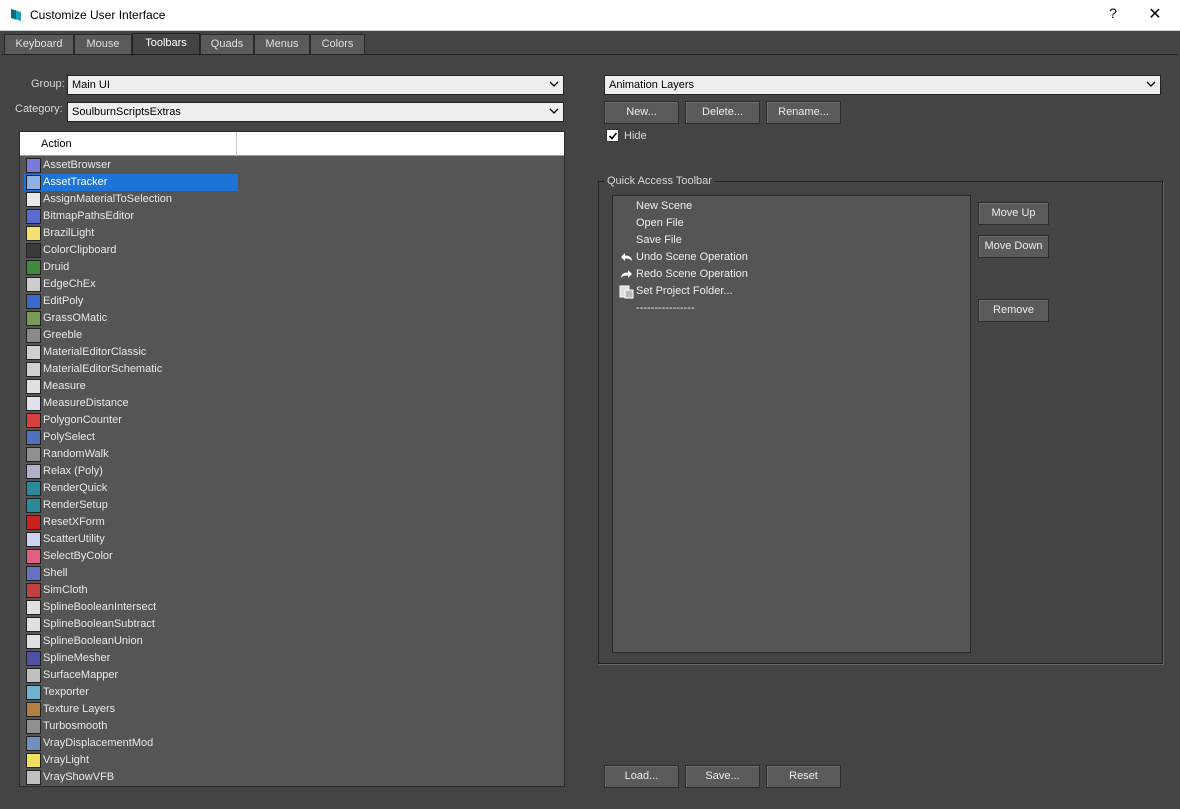  Describe the element at coordinates (131, 471) in the screenshot. I see `list-item: Relax (Poly)` at that location.